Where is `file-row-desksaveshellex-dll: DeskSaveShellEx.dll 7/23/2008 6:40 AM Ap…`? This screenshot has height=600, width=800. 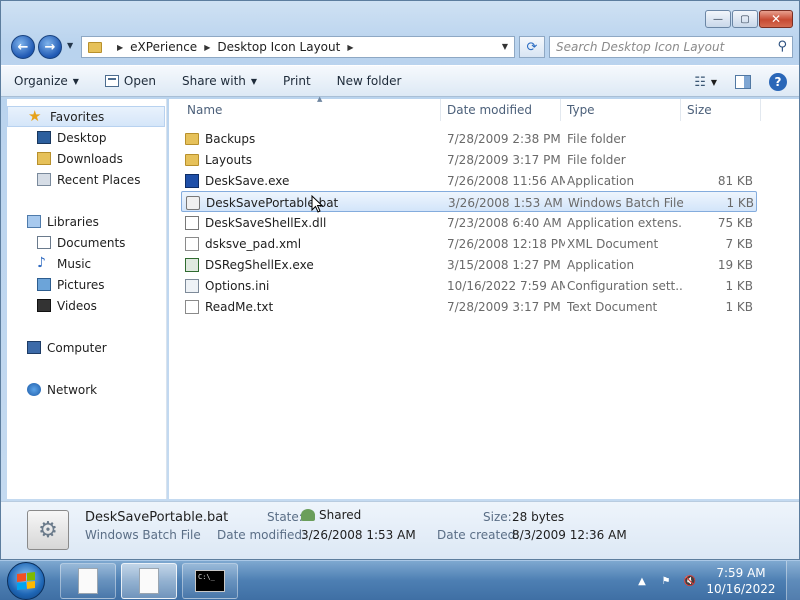
file-row-desksaveshellex-dll: DeskSaveShellEx.dll 7/23/2008 6:40 AM Ap… is located at coordinates (469, 222).